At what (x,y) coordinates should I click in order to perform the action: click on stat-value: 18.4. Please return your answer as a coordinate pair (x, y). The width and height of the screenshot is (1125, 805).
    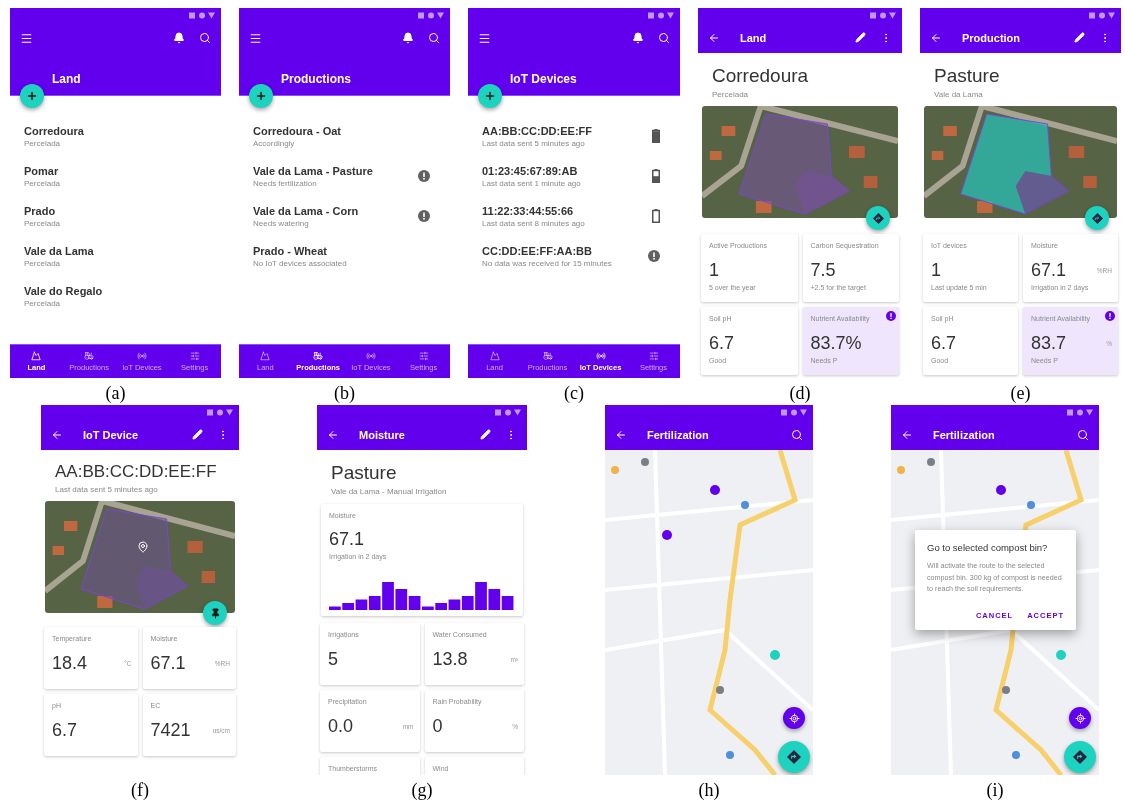
    Looking at the image, I should click on (70, 663).